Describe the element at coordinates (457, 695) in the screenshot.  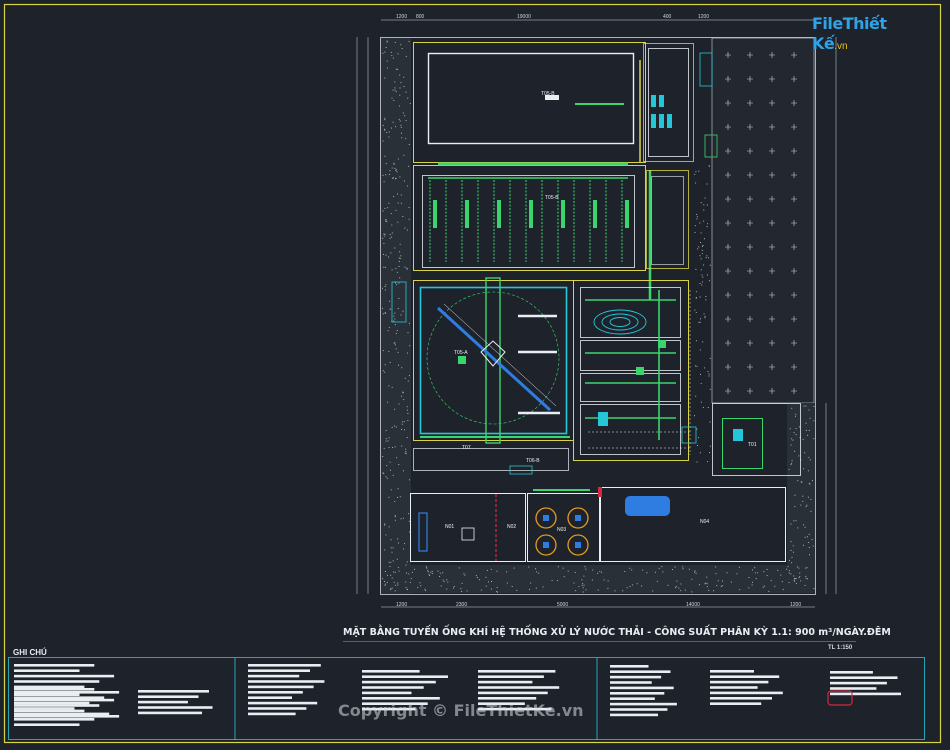
I see `notes-text-blocks` at that location.